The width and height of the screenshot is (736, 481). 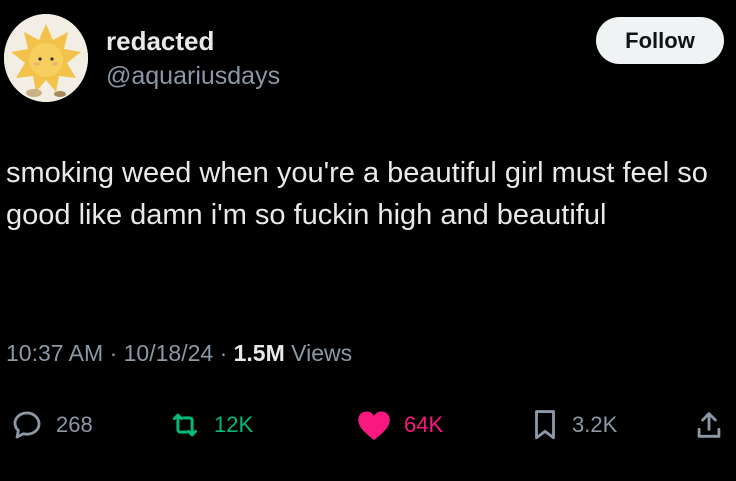 I want to click on display-name: redacted, so click(x=160, y=41).